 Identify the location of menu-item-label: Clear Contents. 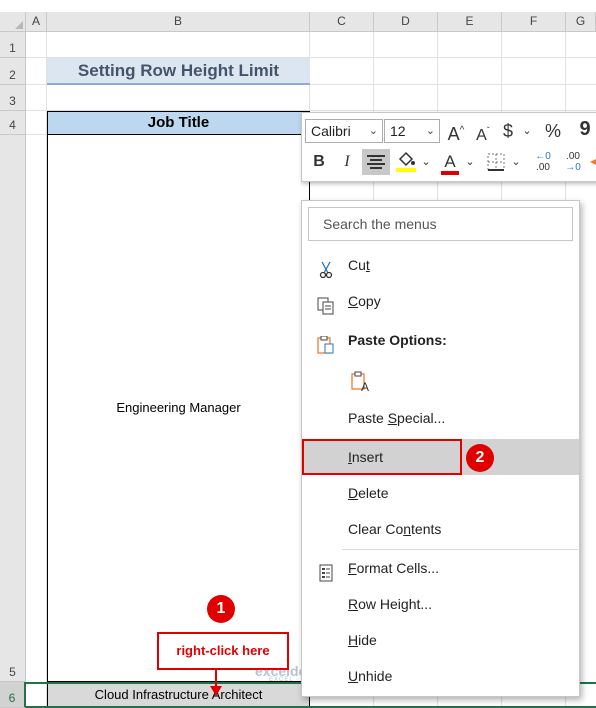
(395, 529).